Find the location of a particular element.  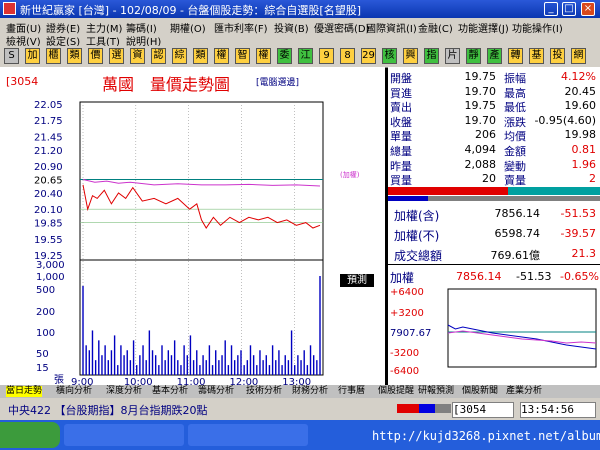

status-color-indicator is located at coordinates (424, 408).